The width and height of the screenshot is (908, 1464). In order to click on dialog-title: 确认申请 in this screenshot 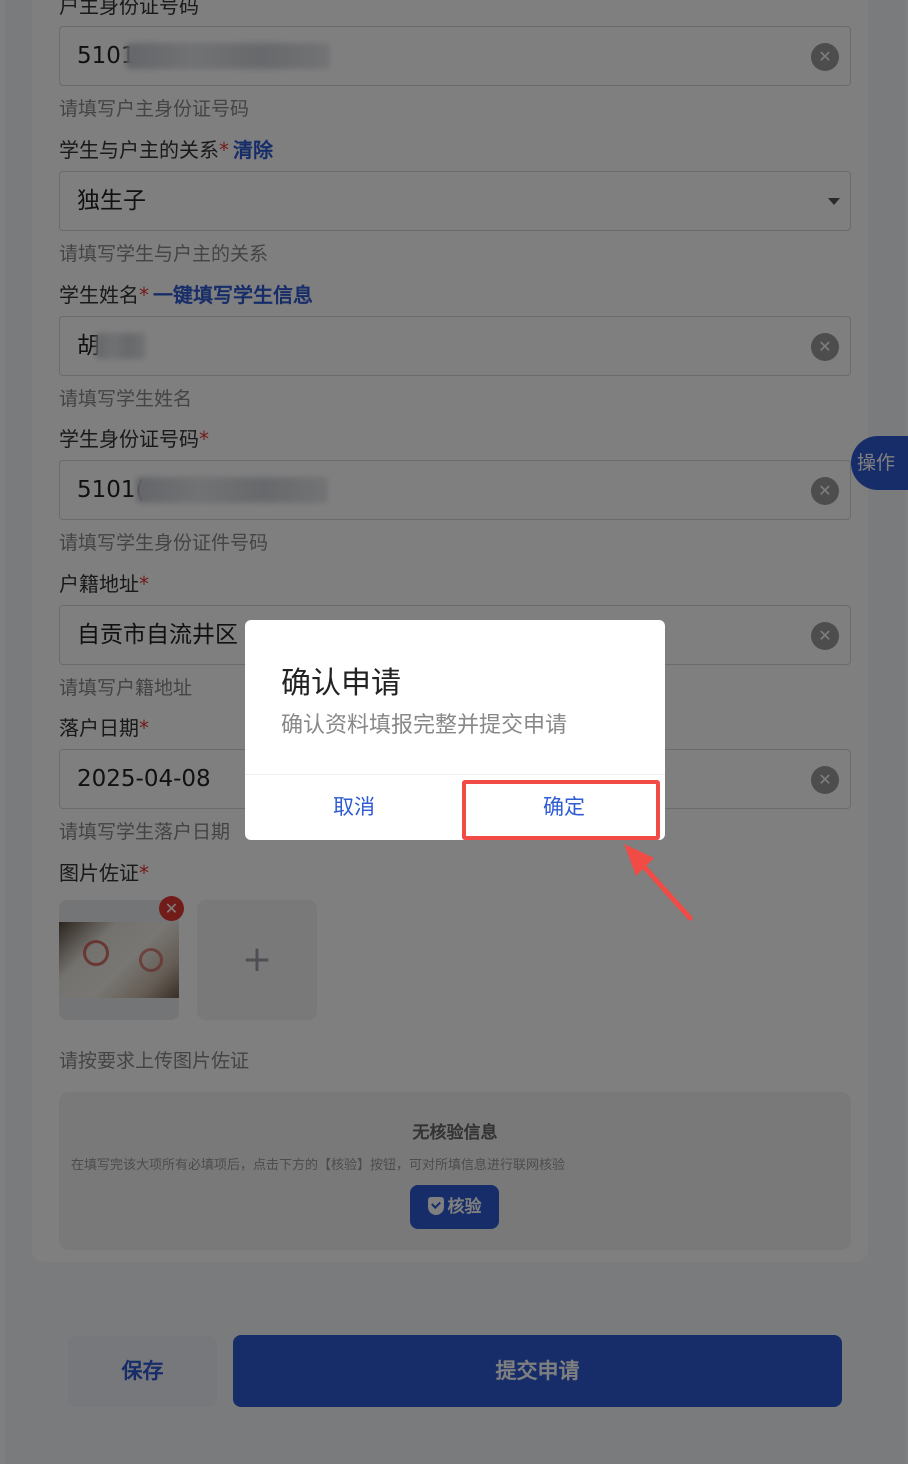, I will do `click(341, 683)`.